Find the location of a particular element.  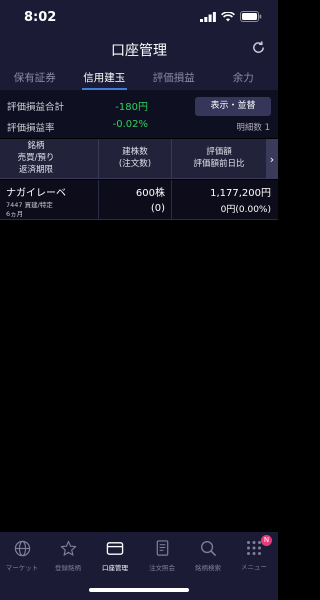

account-tabs: 保有証券 信用建玉 評価損益 余力 is located at coordinates (139, 77).